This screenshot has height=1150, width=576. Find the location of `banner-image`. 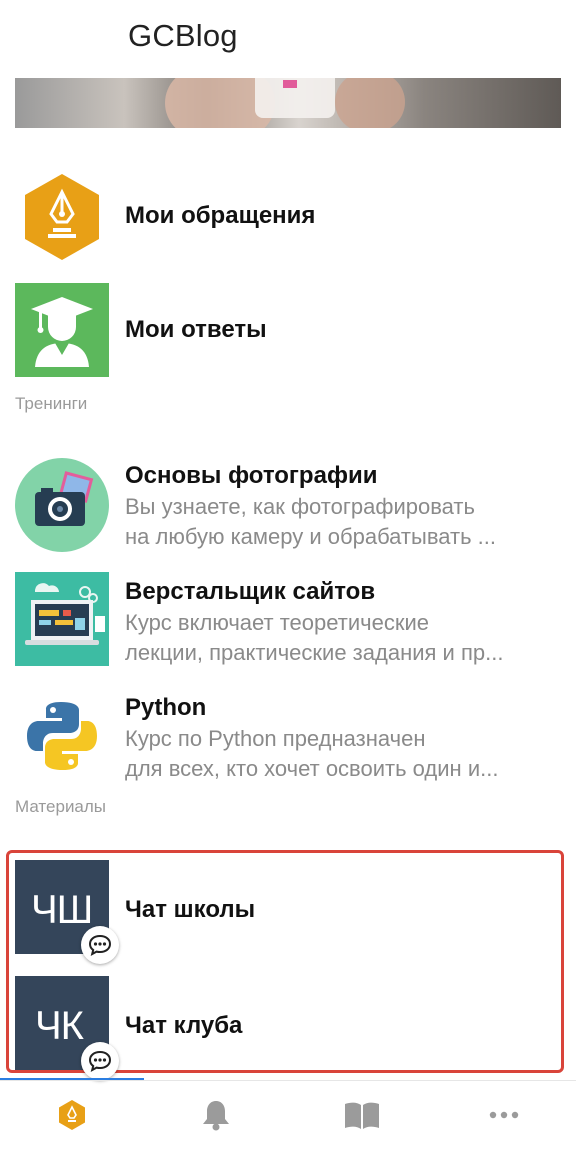

banner-image is located at coordinates (288, 103).